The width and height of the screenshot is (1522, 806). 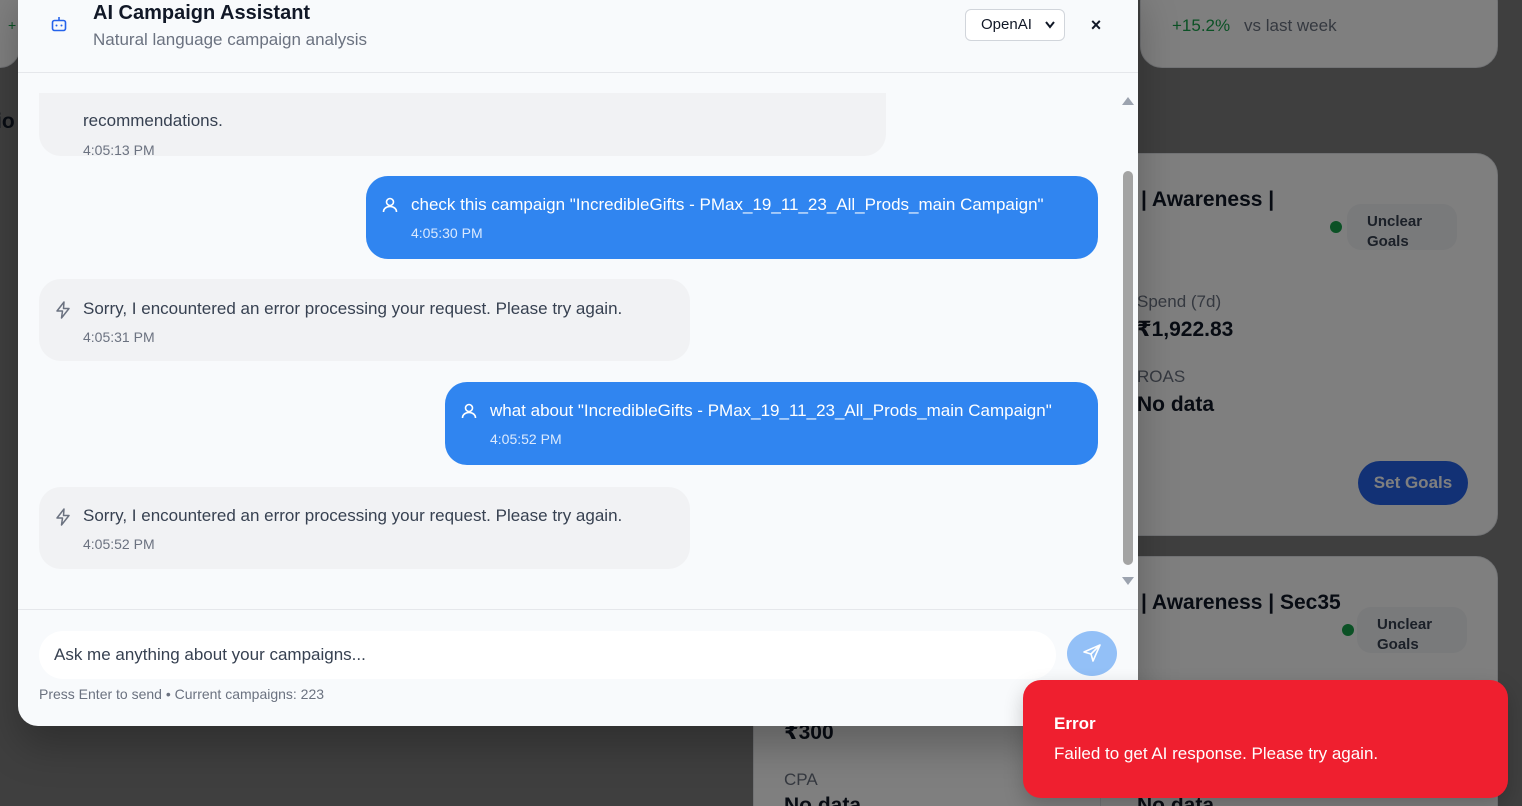 I want to click on send-icon, so click(x=1092, y=653).